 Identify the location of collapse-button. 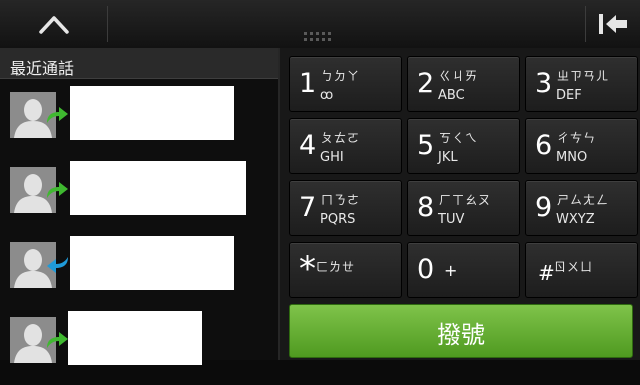
(53, 24).